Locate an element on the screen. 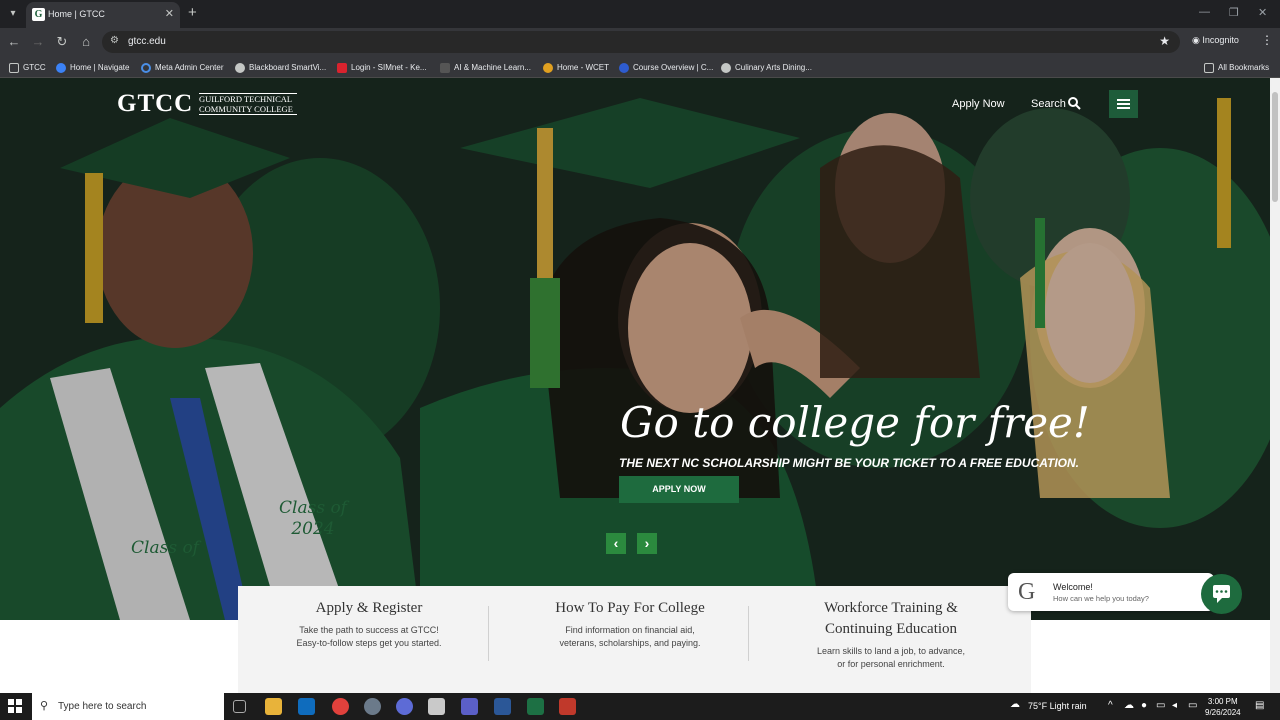  browser-tab-strip: ▾ G Home | GTCC ✕ + — ❐ ✕ is located at coordinates (640, 14).